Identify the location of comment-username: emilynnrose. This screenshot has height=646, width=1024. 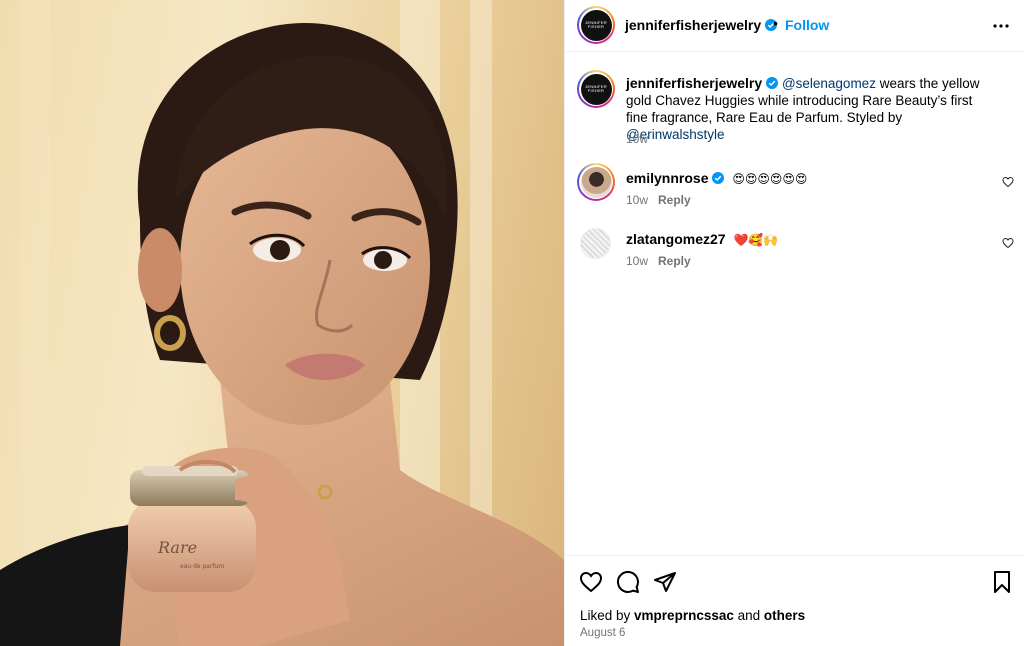
(667, 178).